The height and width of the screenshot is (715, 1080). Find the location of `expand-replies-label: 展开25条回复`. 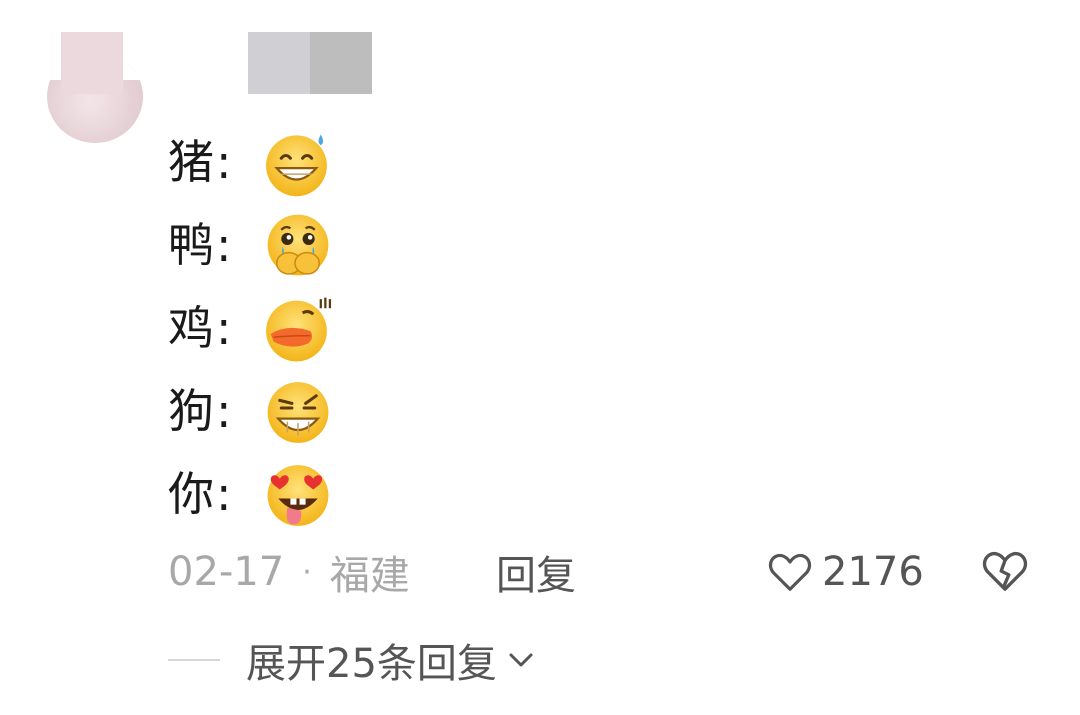

expand-replies-label: 展开25条回复 is located at coordinates (371, 664).